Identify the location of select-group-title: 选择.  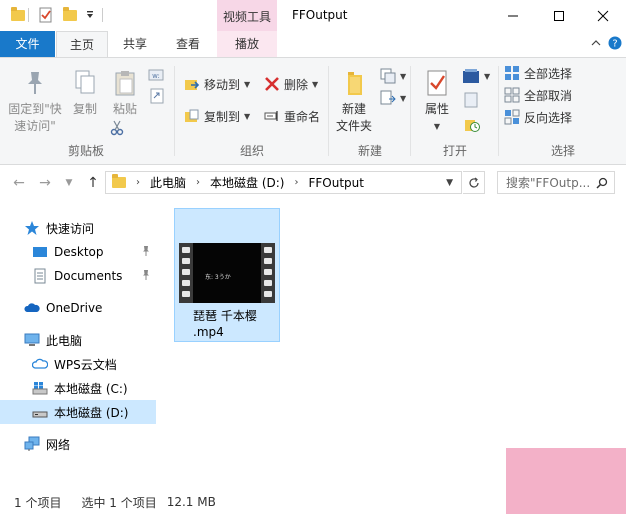
(562, 151).